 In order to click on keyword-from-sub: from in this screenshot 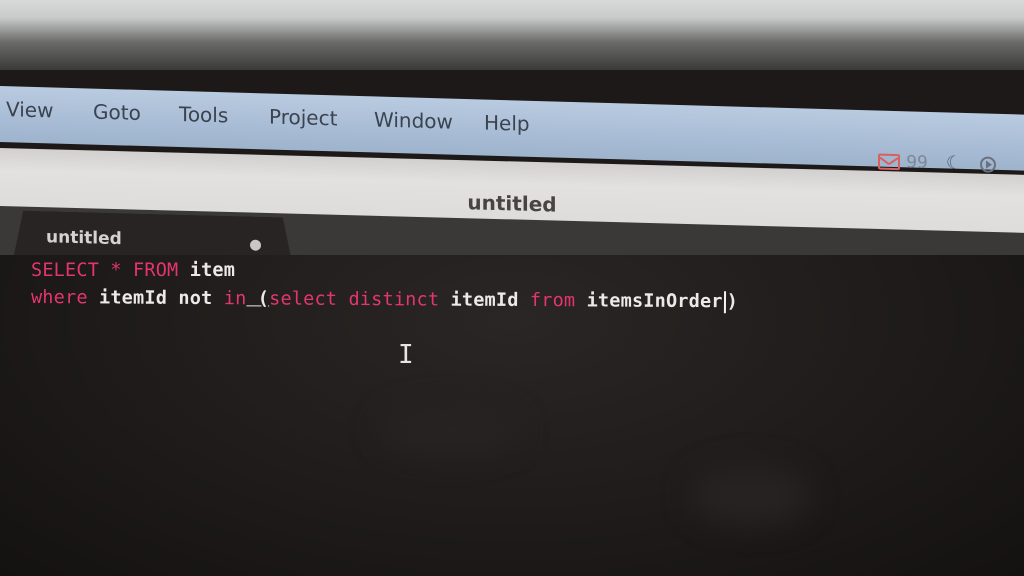, I will do `click(547, 300)`.